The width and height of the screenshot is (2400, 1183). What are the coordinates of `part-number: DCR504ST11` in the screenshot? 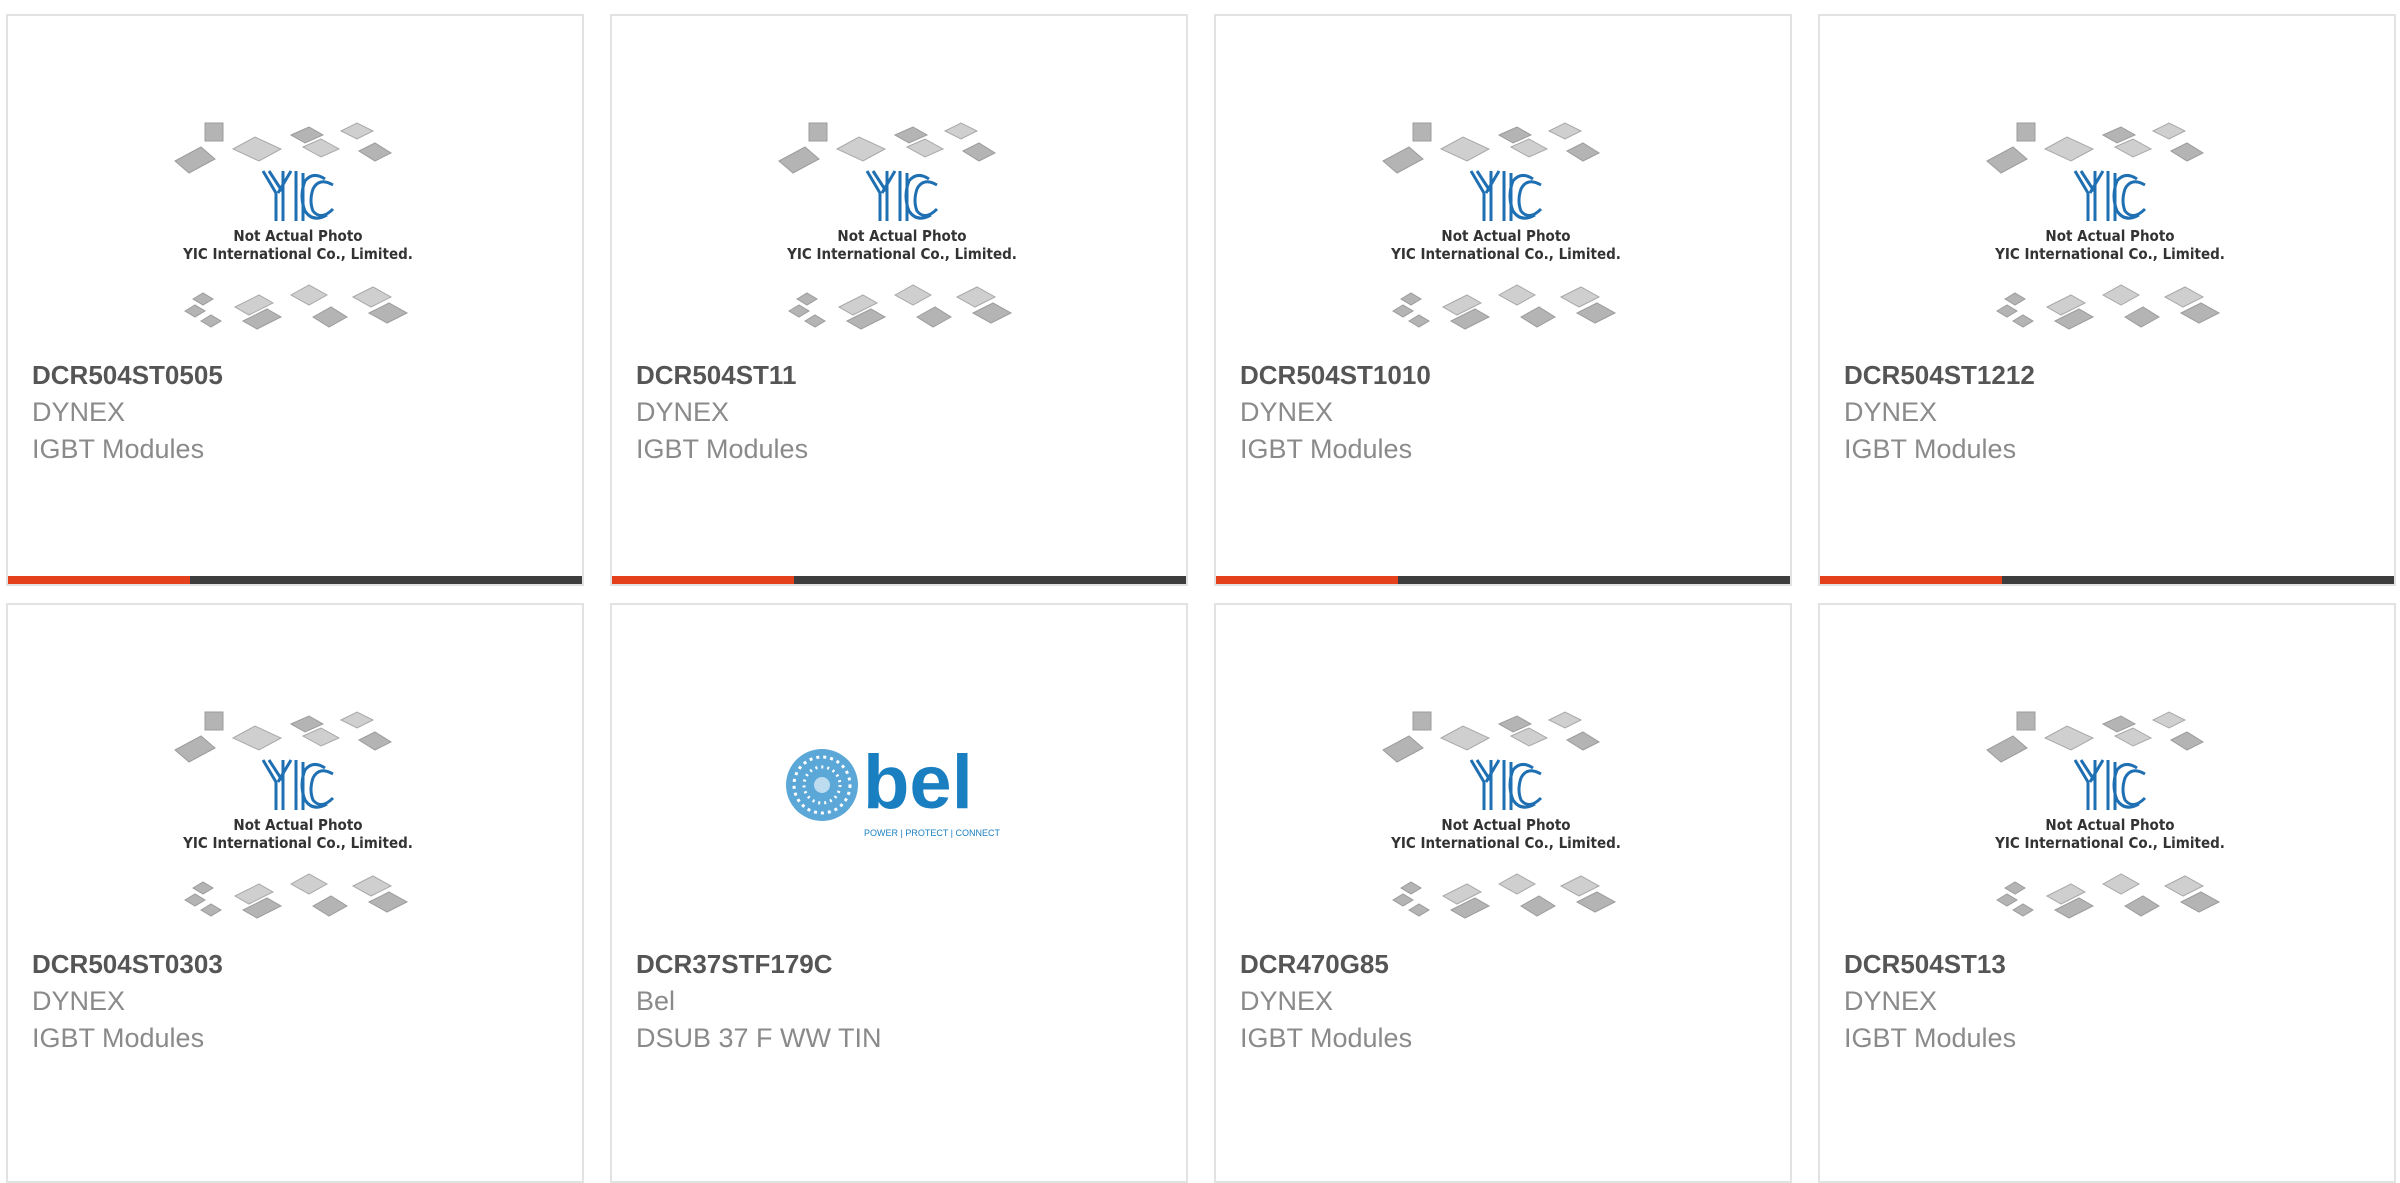 It's located at (906, 375).